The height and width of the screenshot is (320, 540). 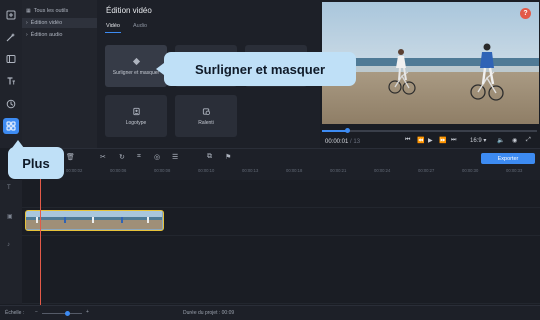 What do you see at coordinates (407, 140) in the screenshot?
I see `skip-start-icon: ⏮` at bounding box center [407, 140].